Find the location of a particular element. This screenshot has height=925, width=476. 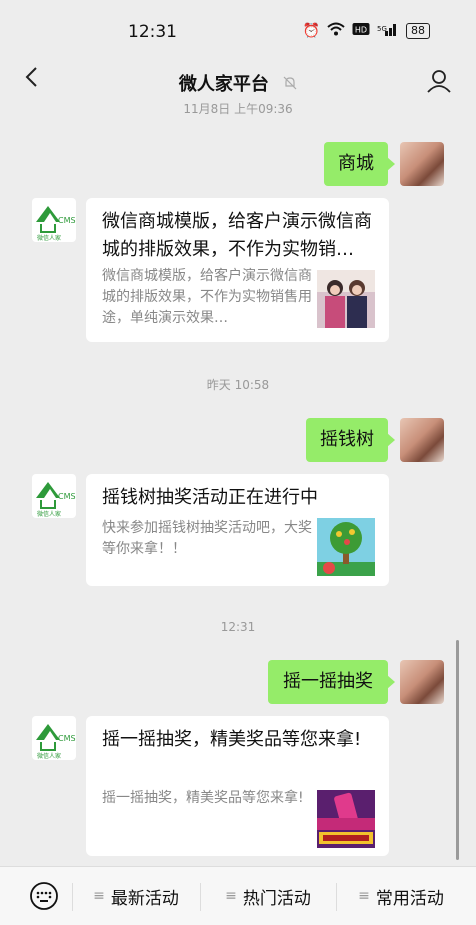

menu-item-latest: ≡ 最新活动 is located at coordinates (136, 896).